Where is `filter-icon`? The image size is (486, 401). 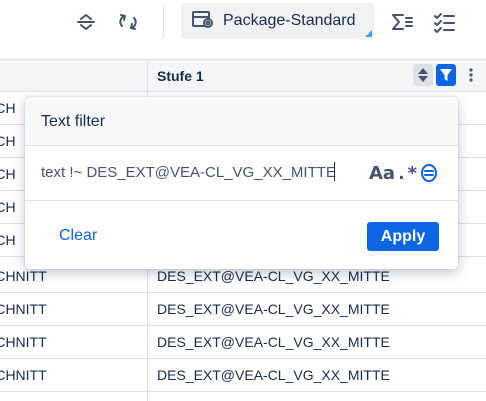 filter-icon is located at coordinates (446, 75).